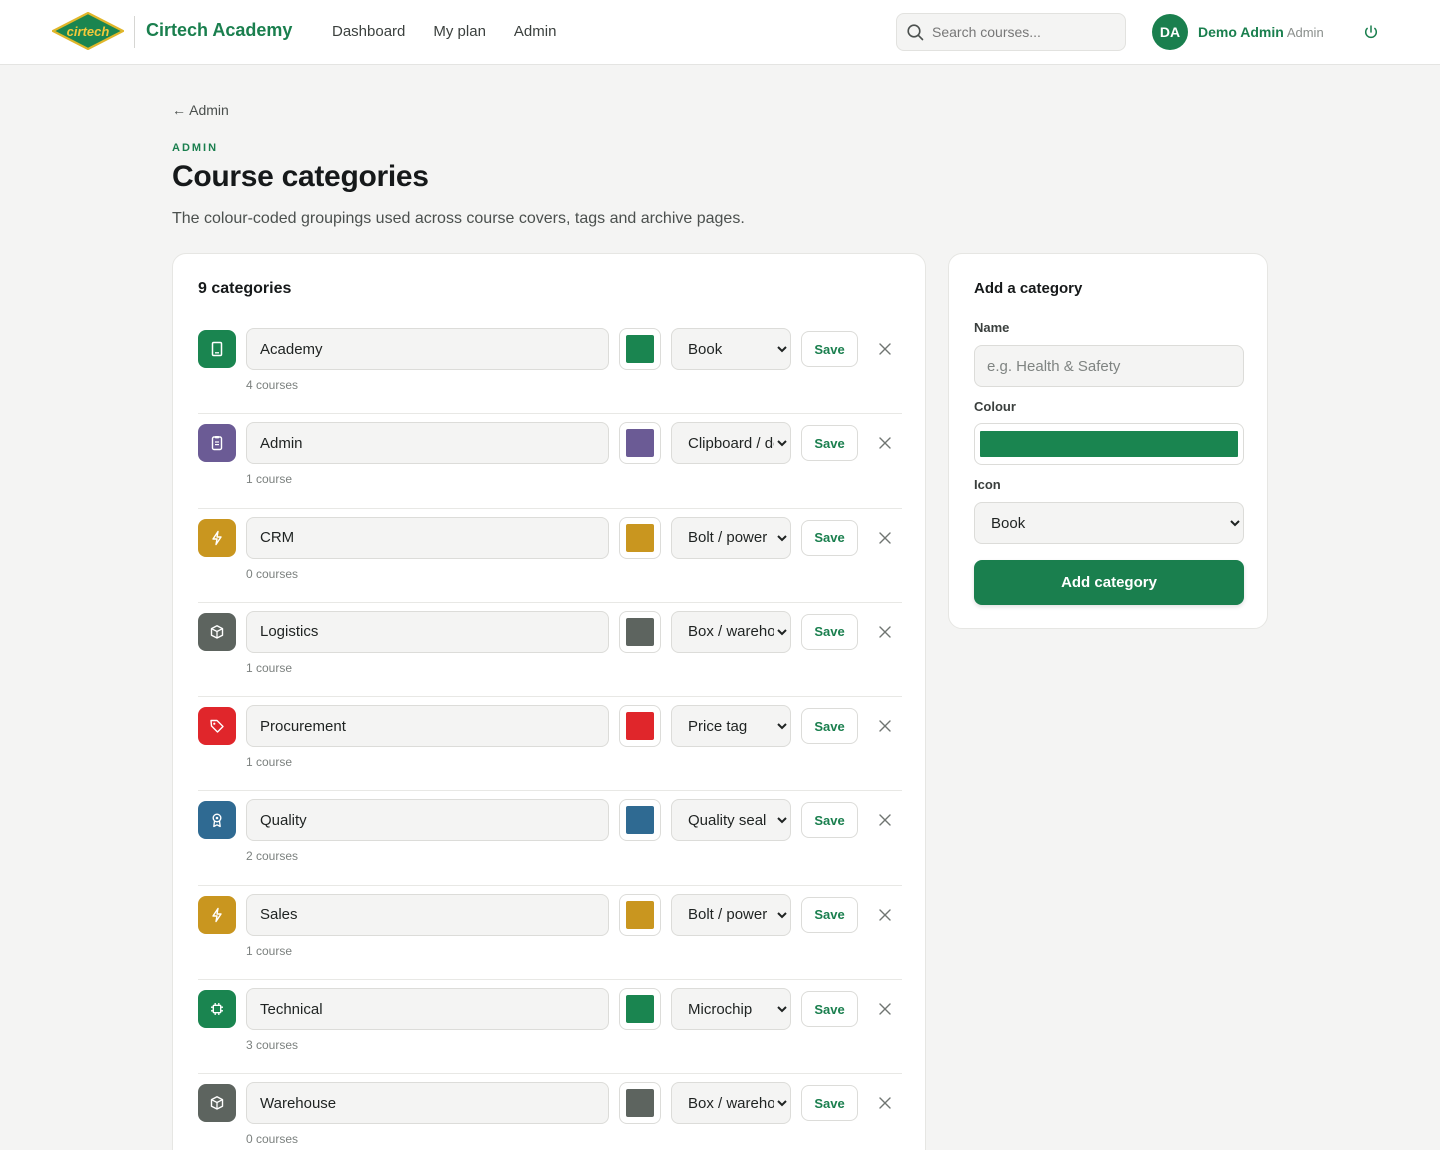 The width and height of the screenshot is (1440, 1150). I want to click on brand-name: Cirtech Academy, so click(219, 30).